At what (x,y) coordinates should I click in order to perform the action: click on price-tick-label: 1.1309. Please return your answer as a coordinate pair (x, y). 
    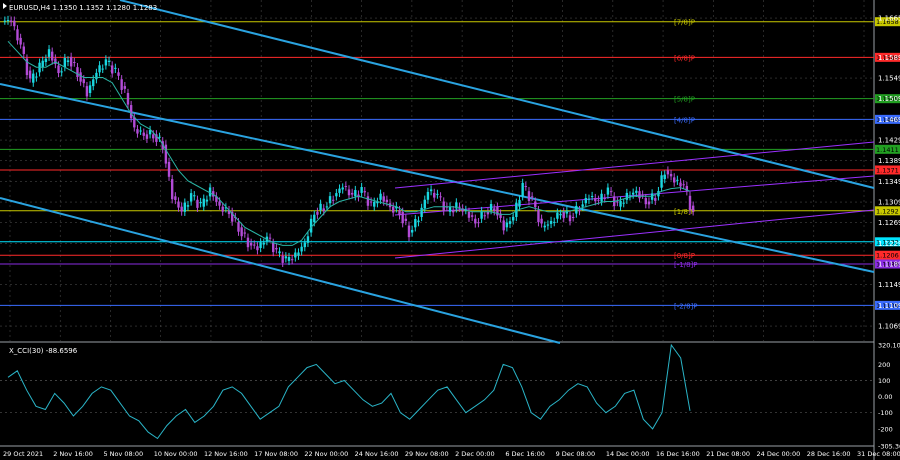
    Looking at the image, I should click on (889, 203).